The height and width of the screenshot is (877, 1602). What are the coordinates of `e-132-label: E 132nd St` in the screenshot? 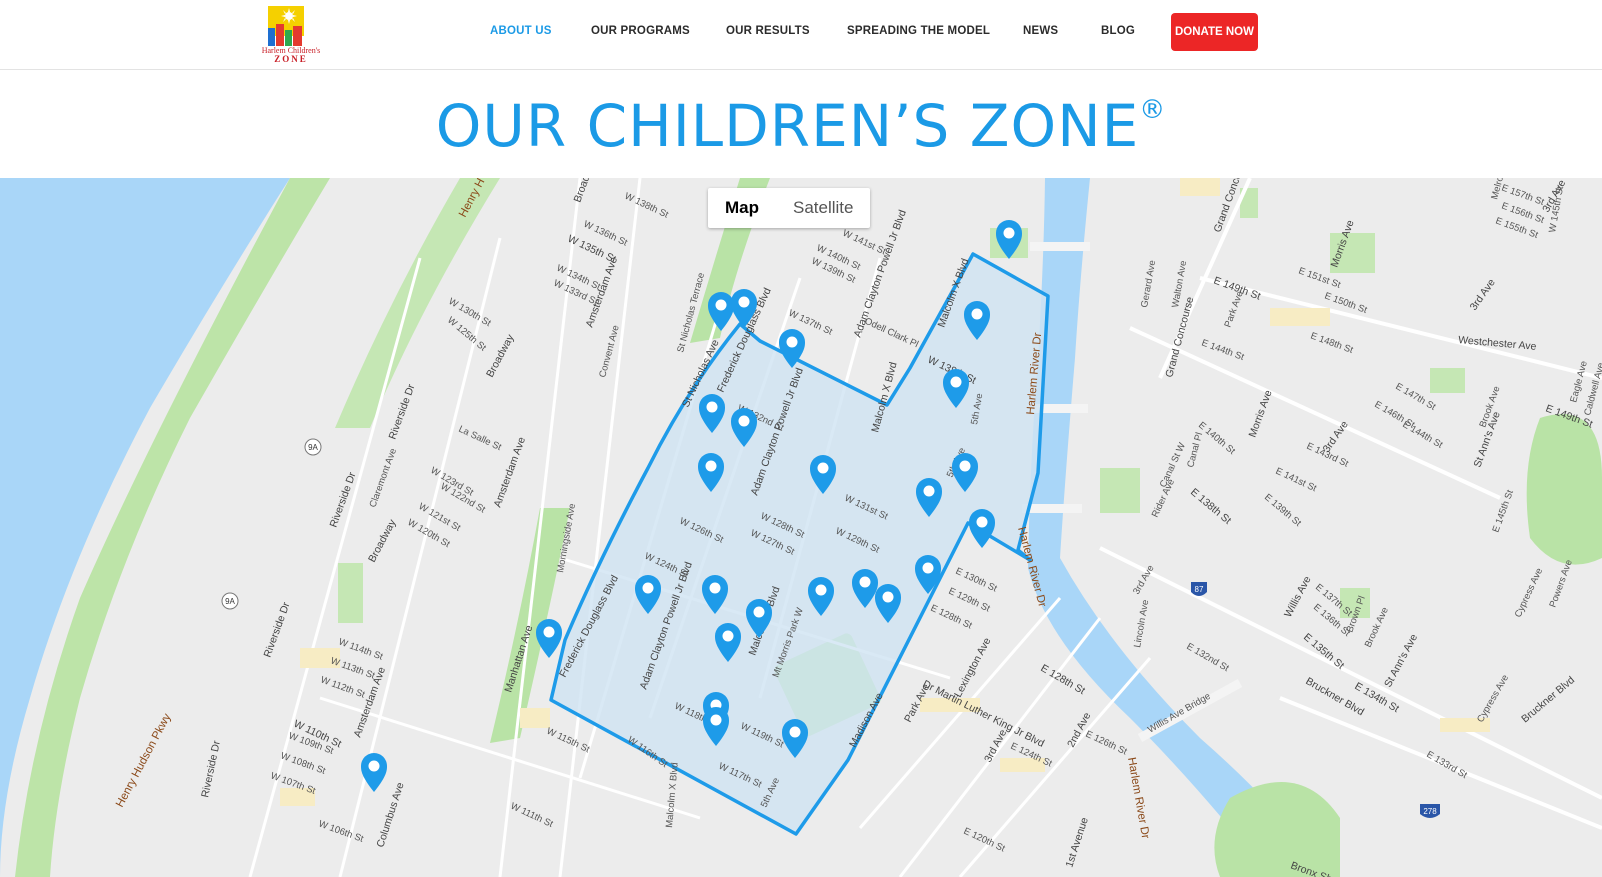 It's located at (1208, 657).